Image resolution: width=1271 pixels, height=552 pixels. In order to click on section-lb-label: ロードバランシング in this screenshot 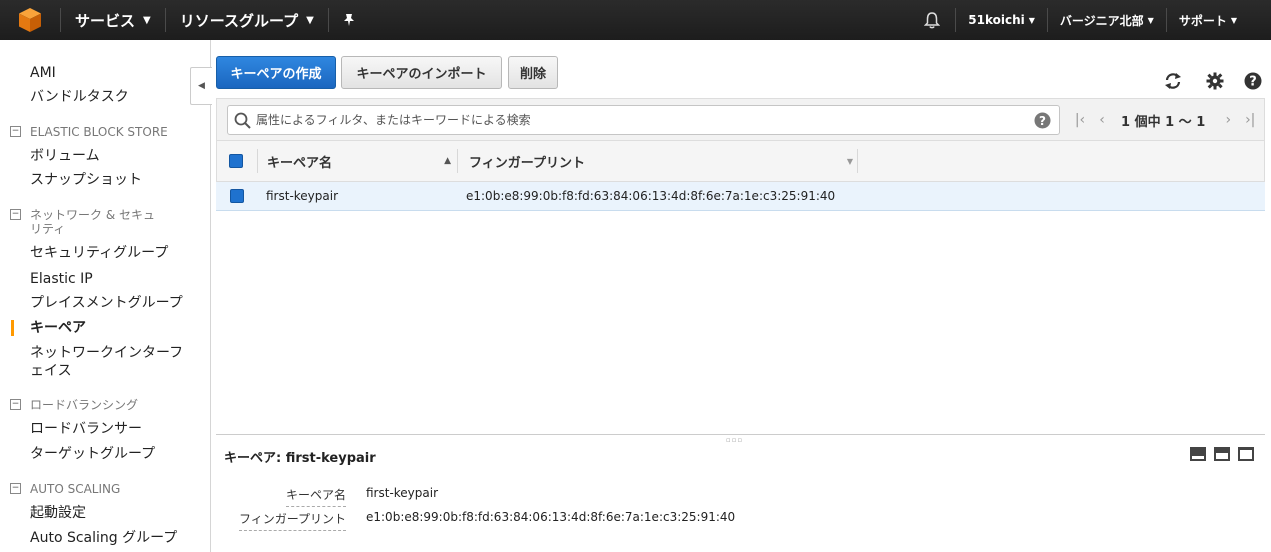, I will do `click(84, 405)`.